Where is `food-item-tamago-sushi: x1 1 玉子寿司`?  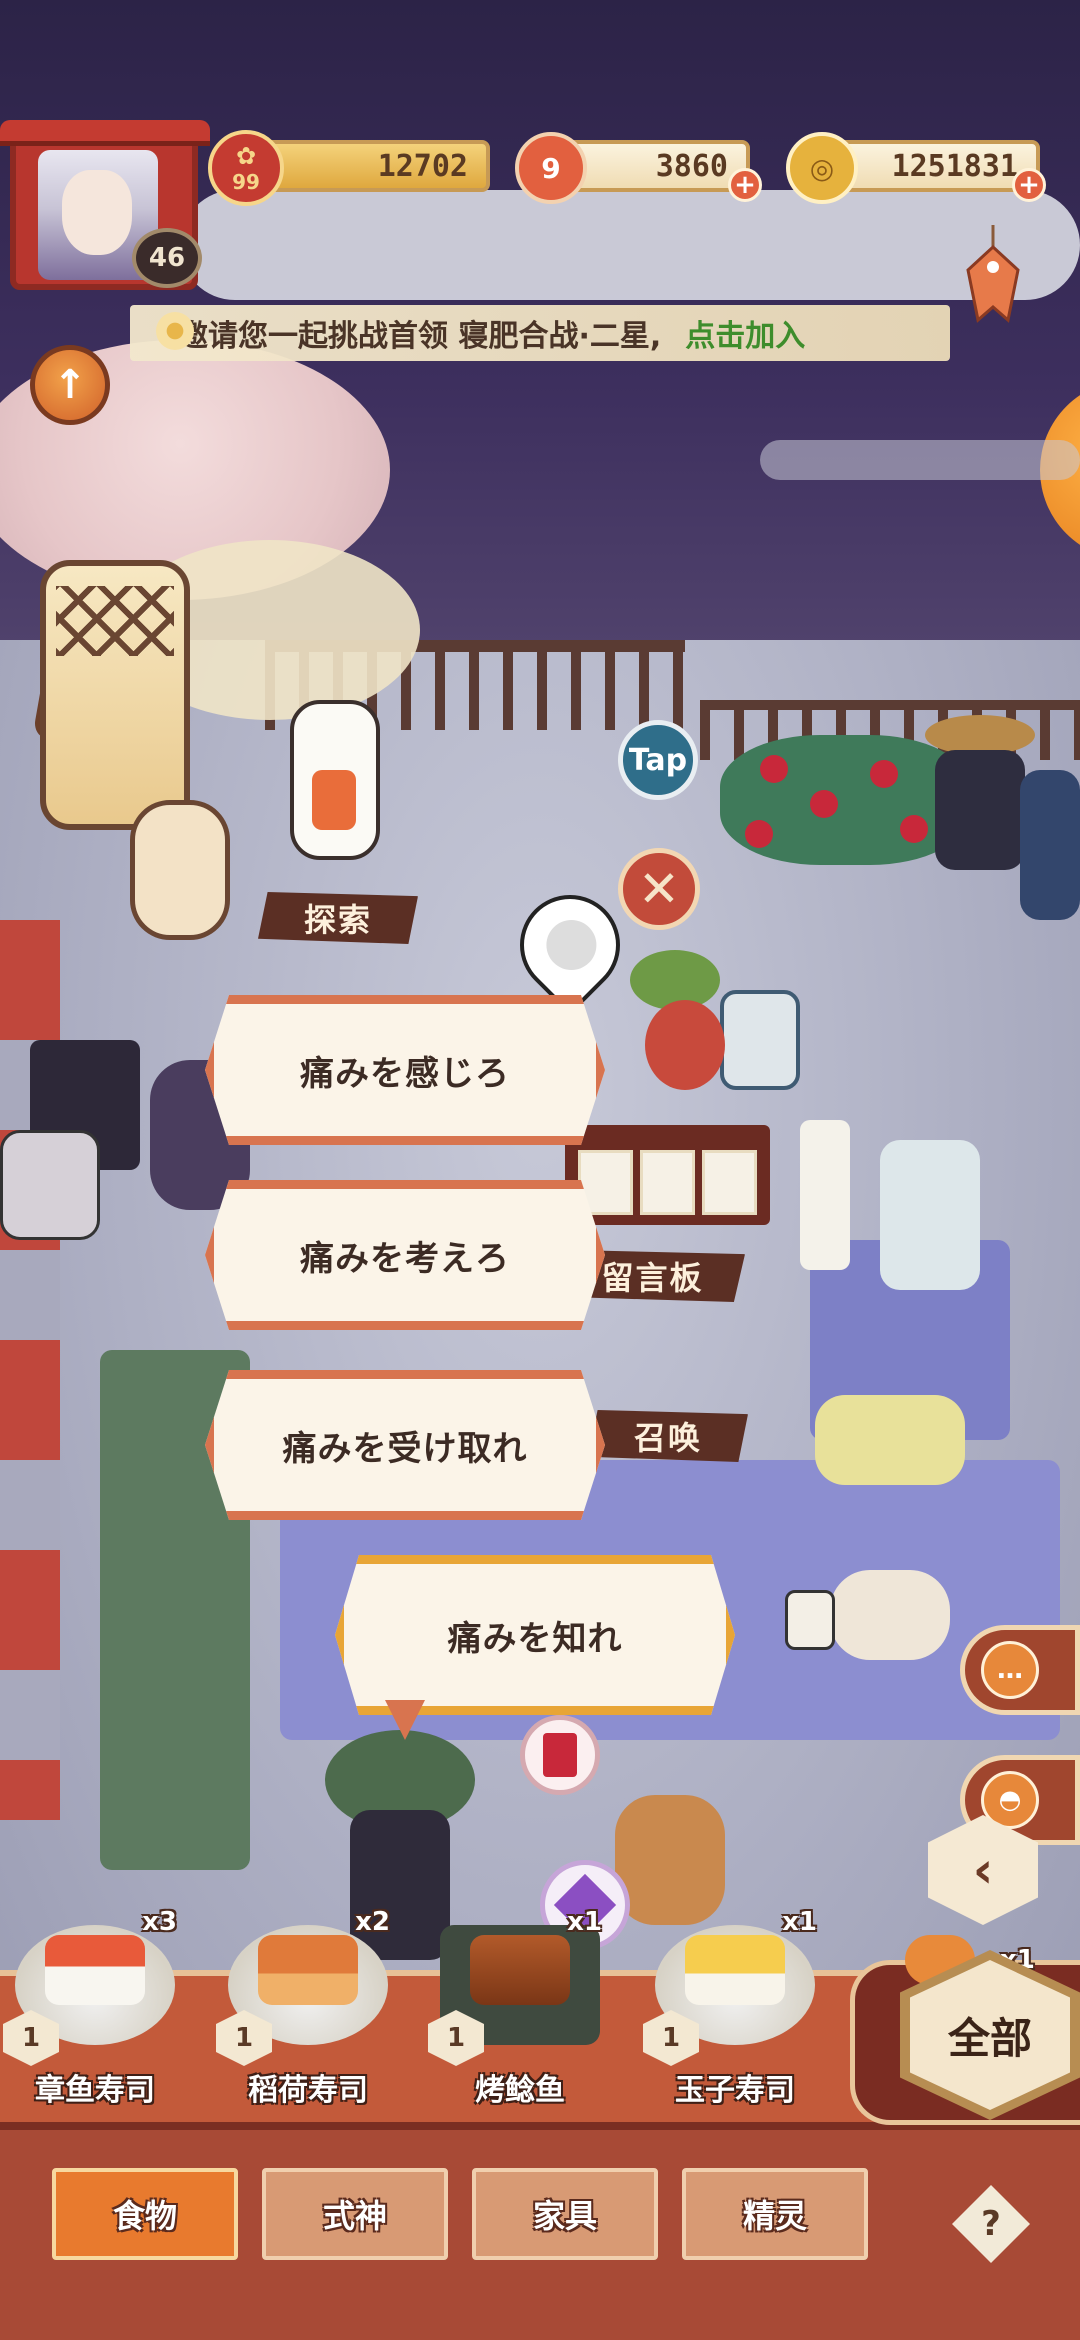
food-item-tamago-sushi: x1 1 玉子寿司 is located at coordinates (734, 2011).